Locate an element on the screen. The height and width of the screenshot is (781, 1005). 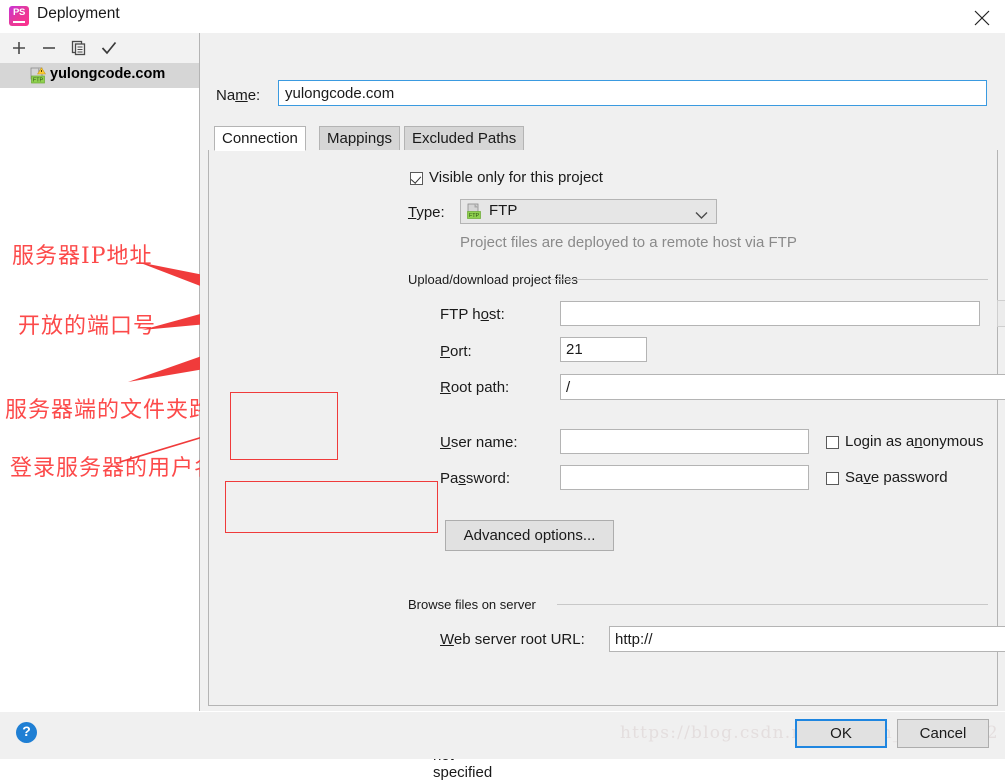
tab-connection: Connection is located at coordinates (260, 138).